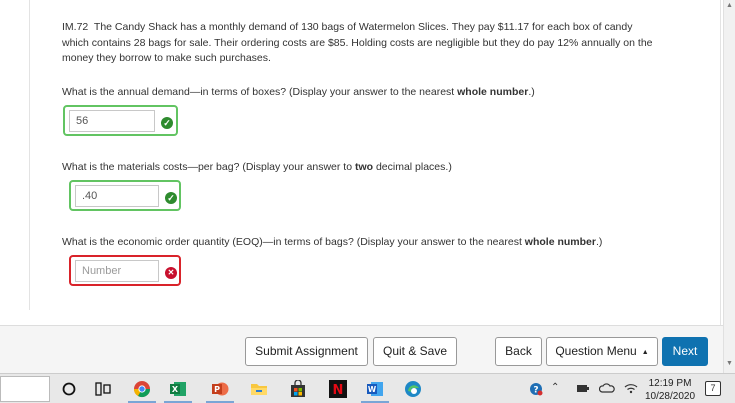  What do you see at coordinates (117, 196) in the screenshot?
I see `answer-2-input` at bounding box center [117, 196].